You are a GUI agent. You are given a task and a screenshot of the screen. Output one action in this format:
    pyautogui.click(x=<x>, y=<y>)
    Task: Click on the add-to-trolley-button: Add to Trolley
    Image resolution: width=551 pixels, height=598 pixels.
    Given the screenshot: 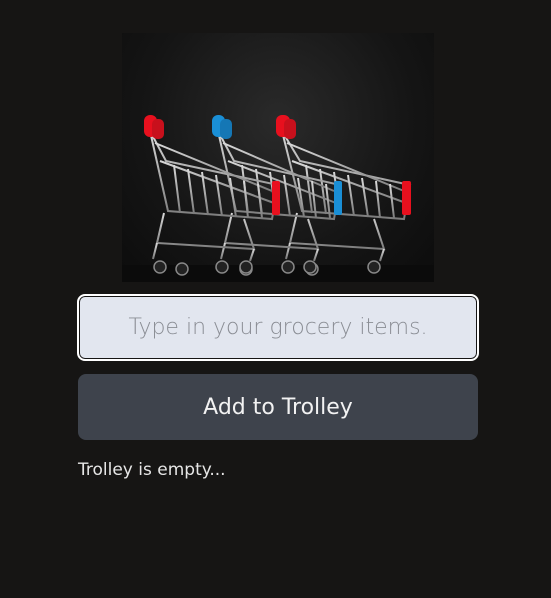 What is the action you would take?
    pyautogui.click(x=278, y=407)
    